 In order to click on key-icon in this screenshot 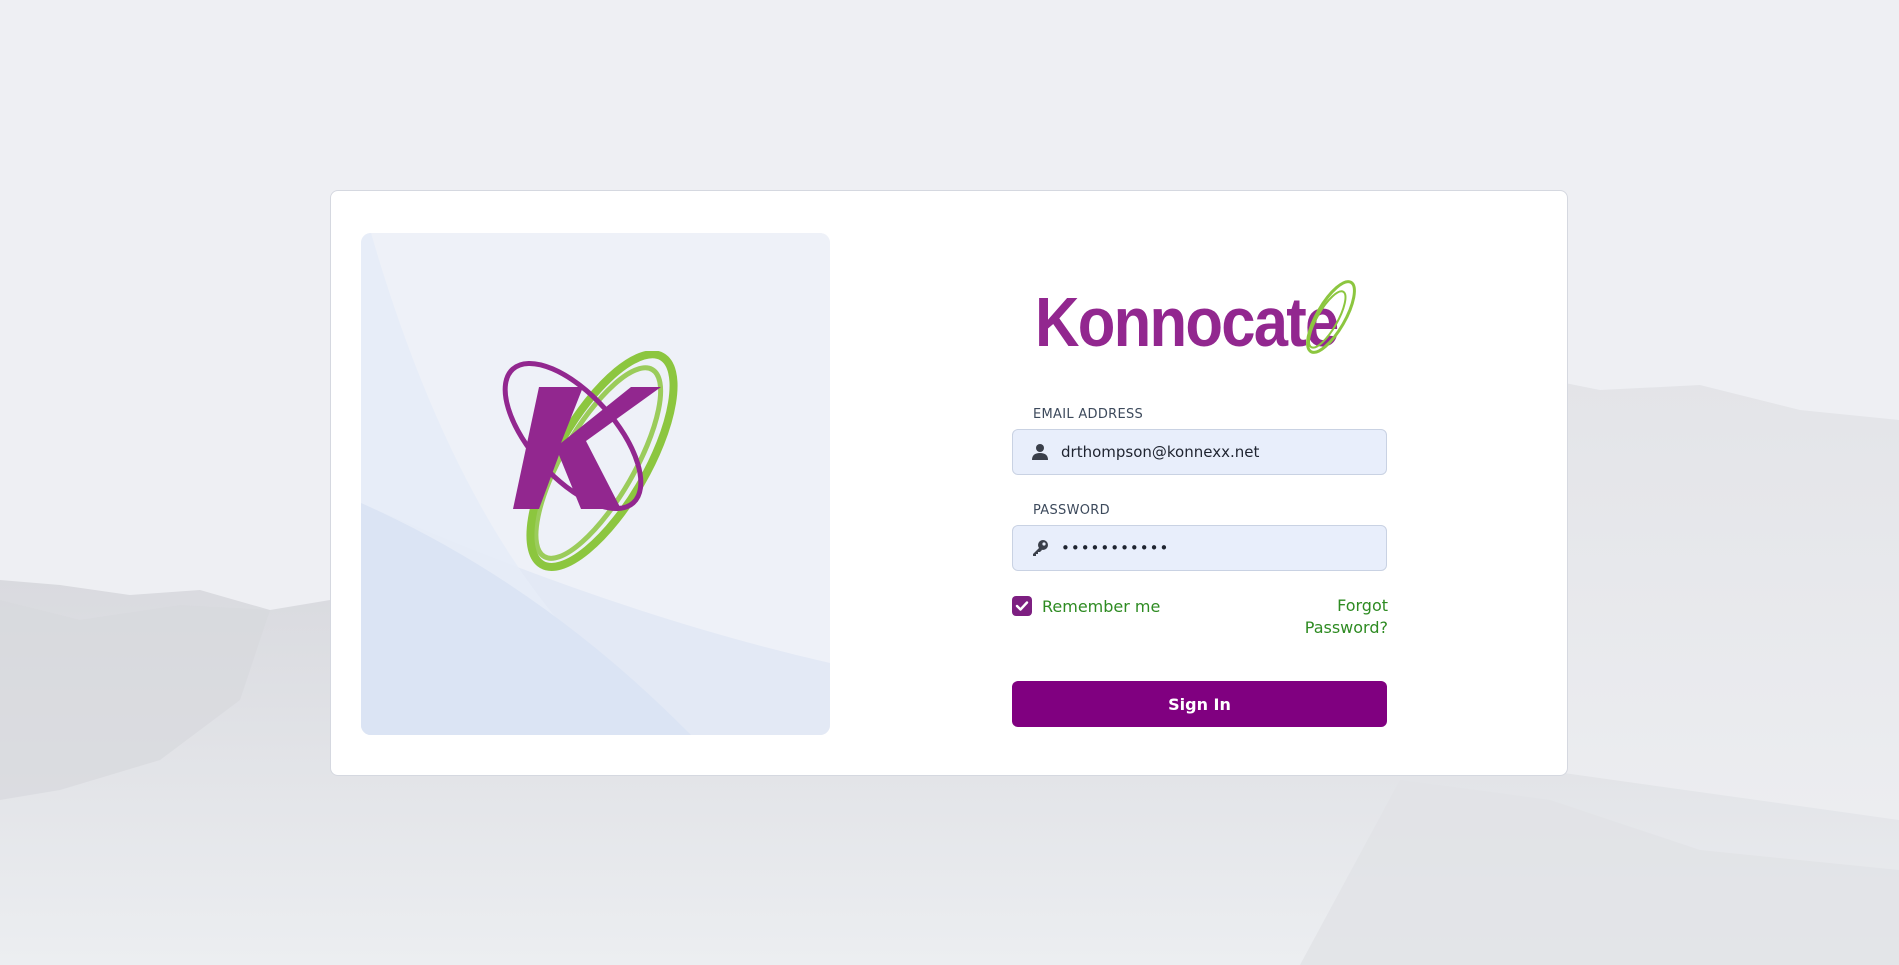, I will do `click(1040, 548)`.